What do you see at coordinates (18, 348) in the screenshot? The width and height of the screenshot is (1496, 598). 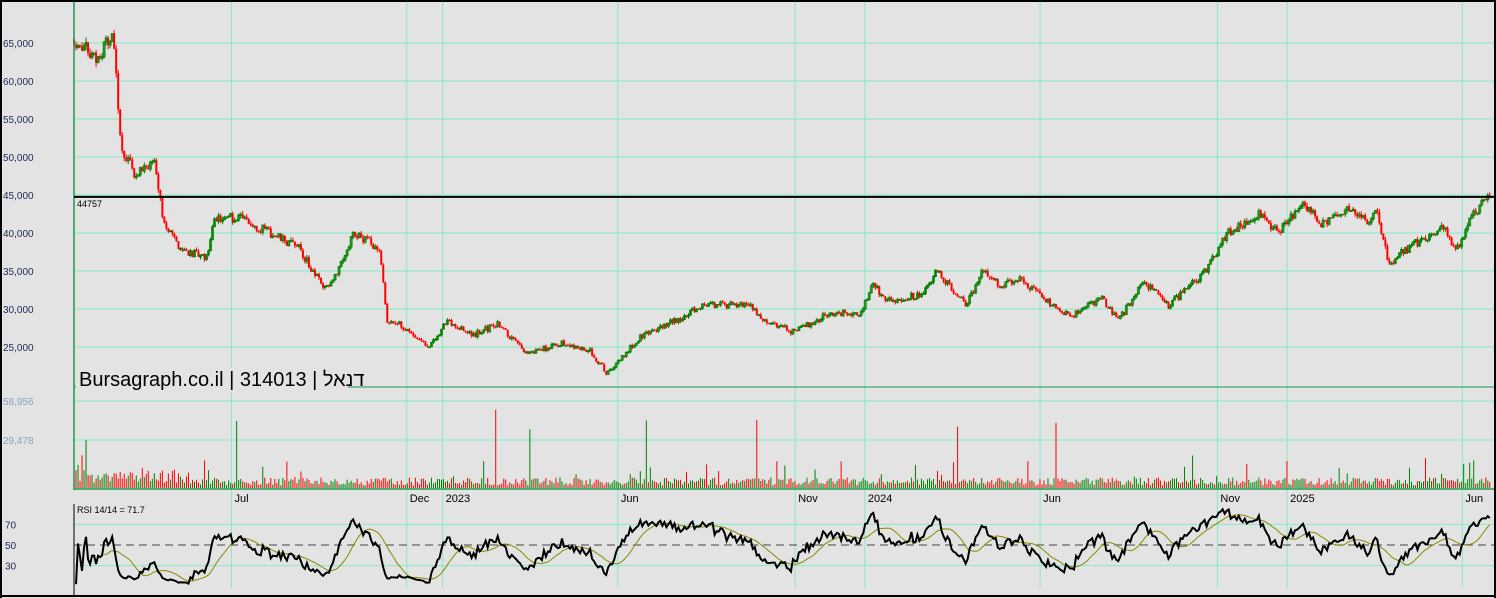 I see `price-tick-label: 25,000` at bounding box center [18, 348].